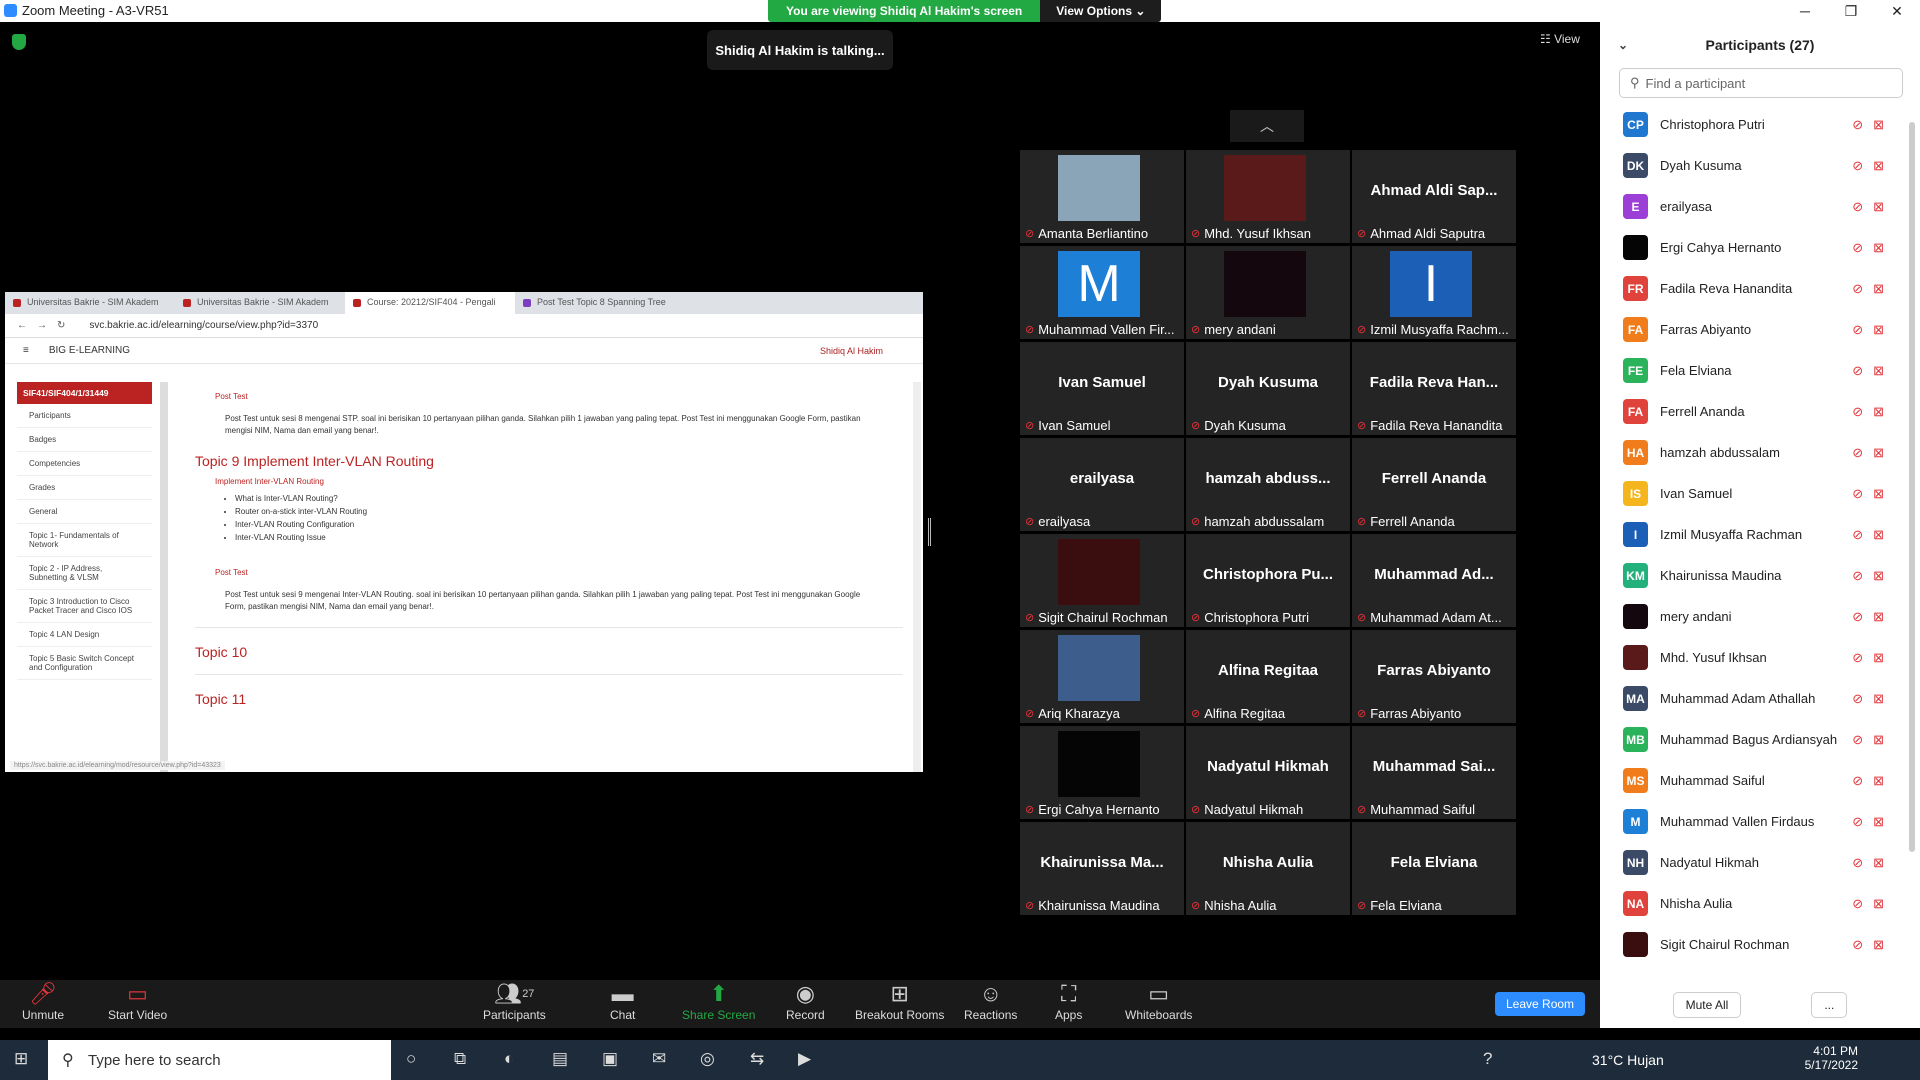 Image resolution: width=1920 pixels, height=1080 pixels. What do you see at coordinates (42, 325) in the screenshot?
I see `forward-icon: →` at bounding box center [42, 325].